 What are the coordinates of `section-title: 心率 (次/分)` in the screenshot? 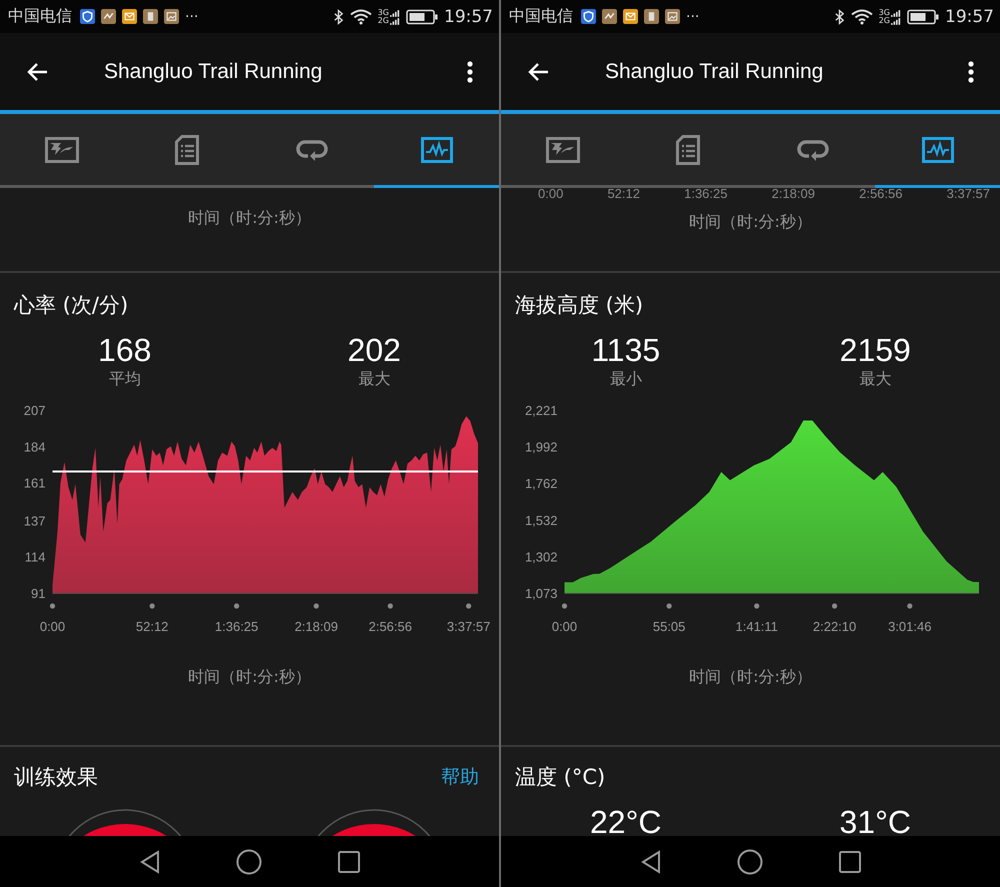 It's located at (72, 305).